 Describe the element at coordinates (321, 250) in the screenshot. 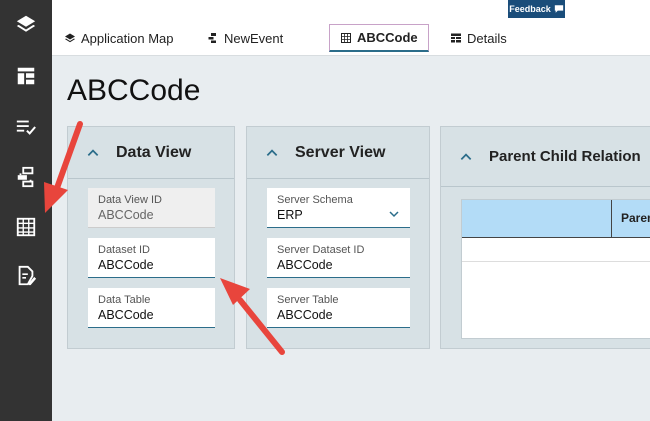

I see `field-label: Server Dataset ID` at that location.